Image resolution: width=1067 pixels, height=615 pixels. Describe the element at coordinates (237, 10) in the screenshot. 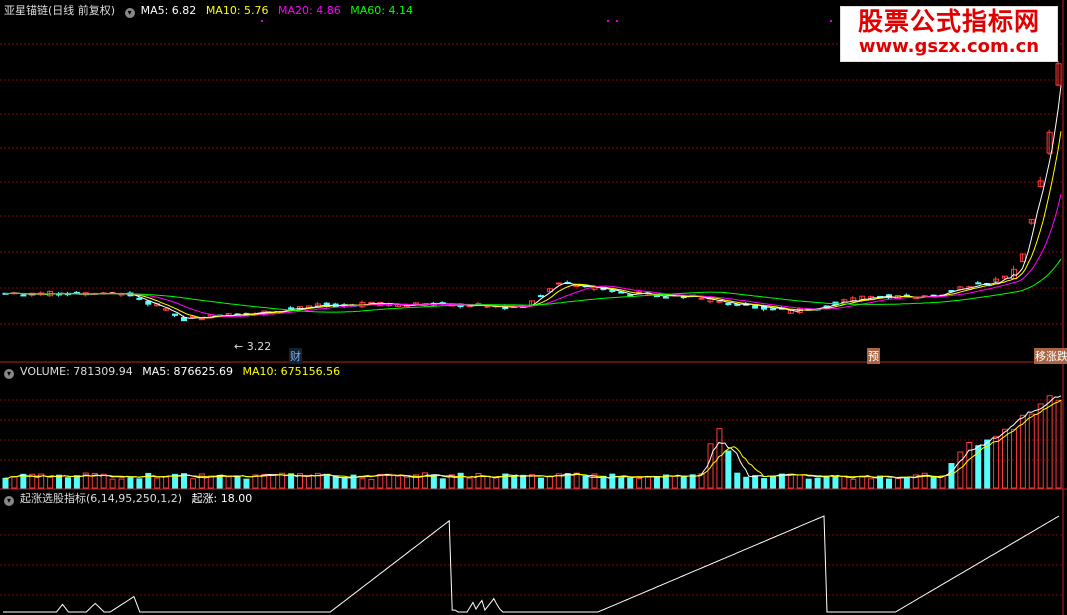

I see `ma10-label: MA10: 5.76` at that location.